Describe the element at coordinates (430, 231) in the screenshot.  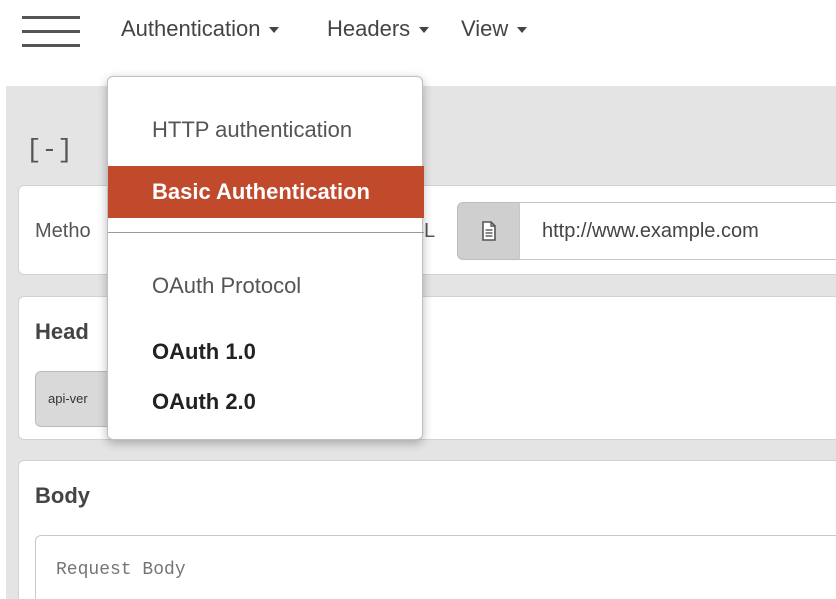
I see `url-label-fragment: L` at that location.